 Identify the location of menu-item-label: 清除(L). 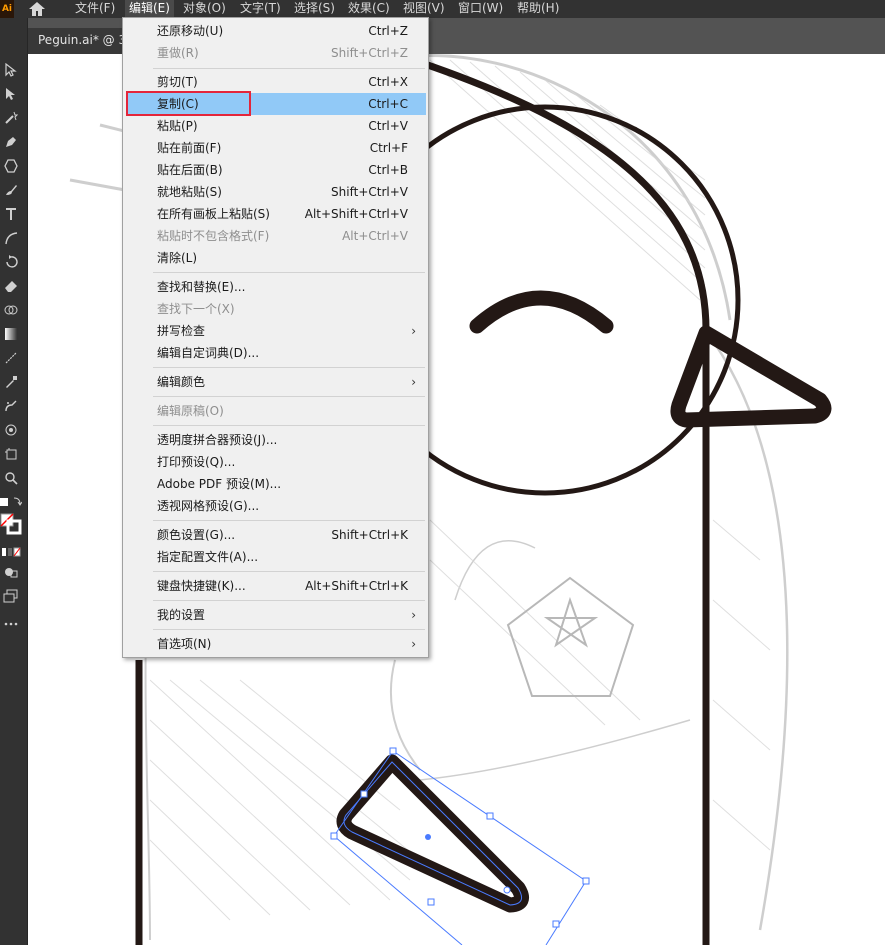
(177, 258).